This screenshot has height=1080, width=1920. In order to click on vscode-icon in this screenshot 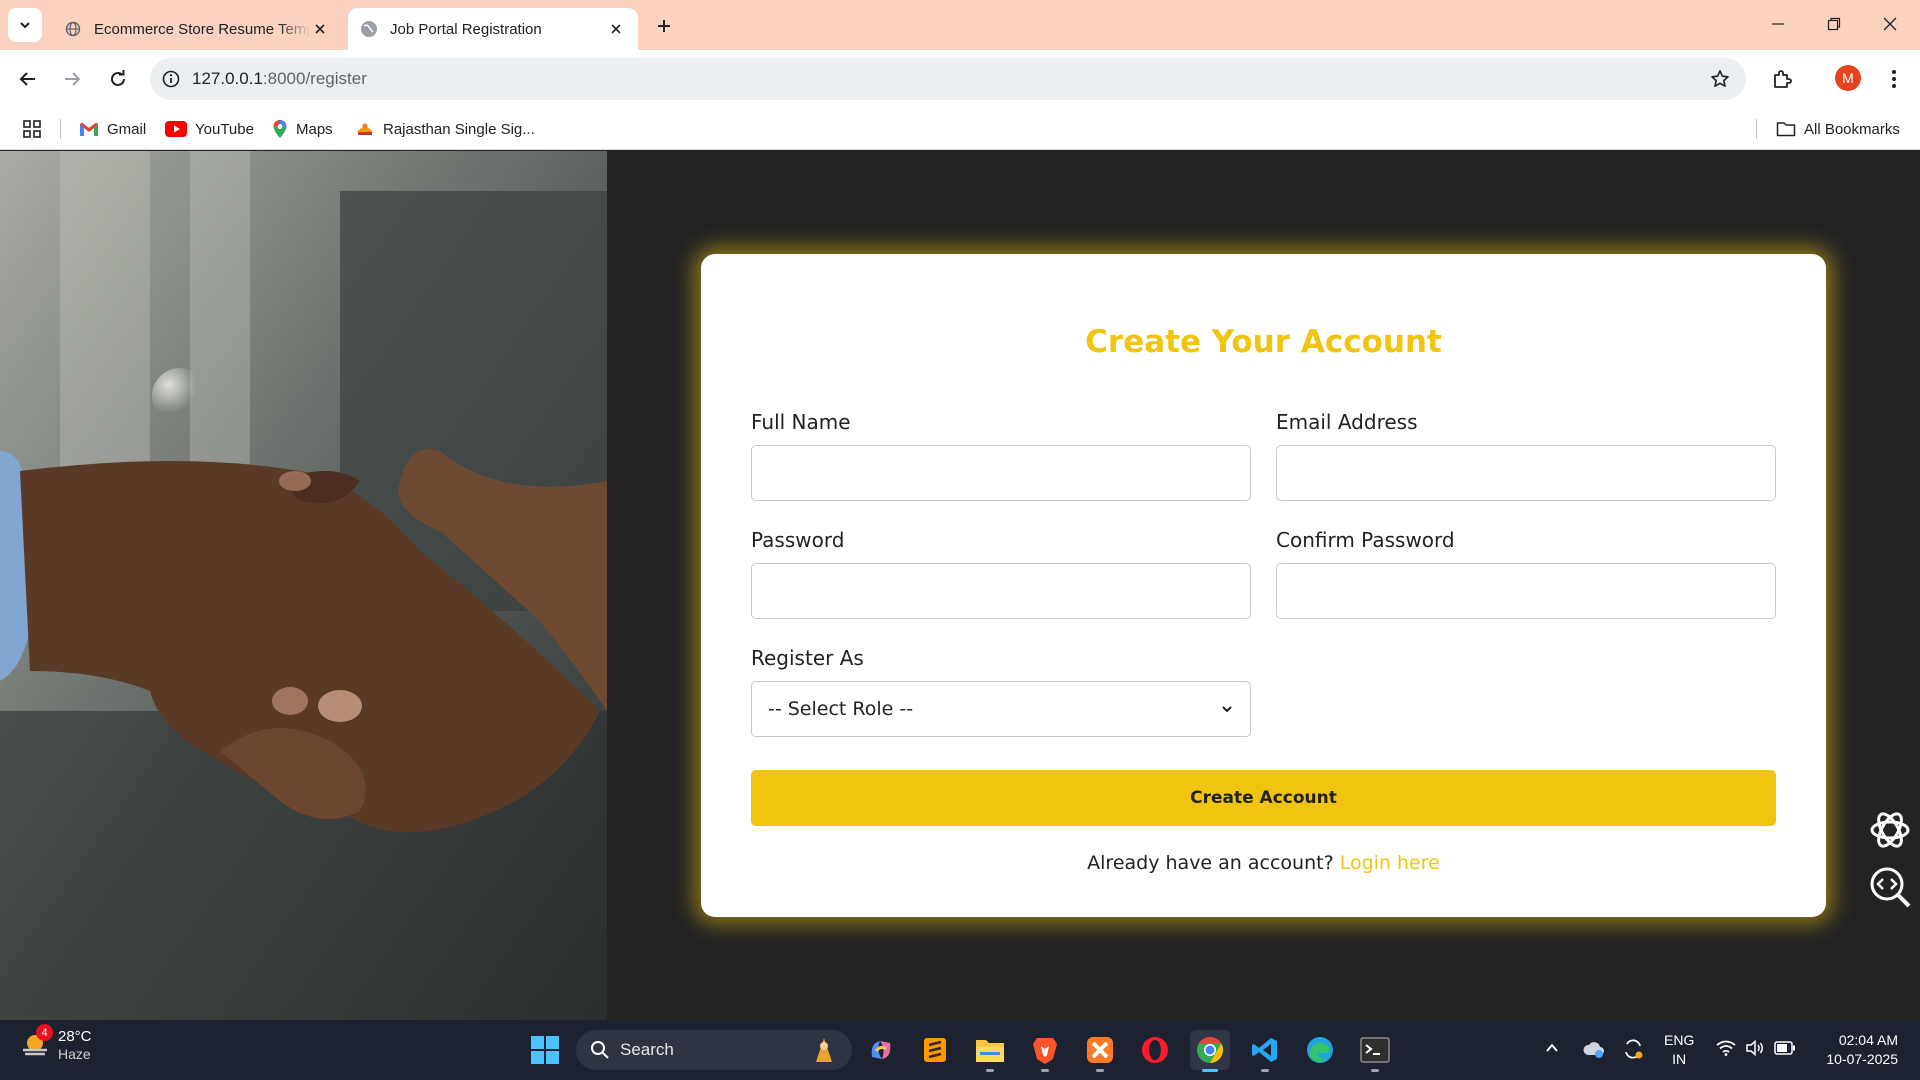, I will do `click(1264, 1050)`.